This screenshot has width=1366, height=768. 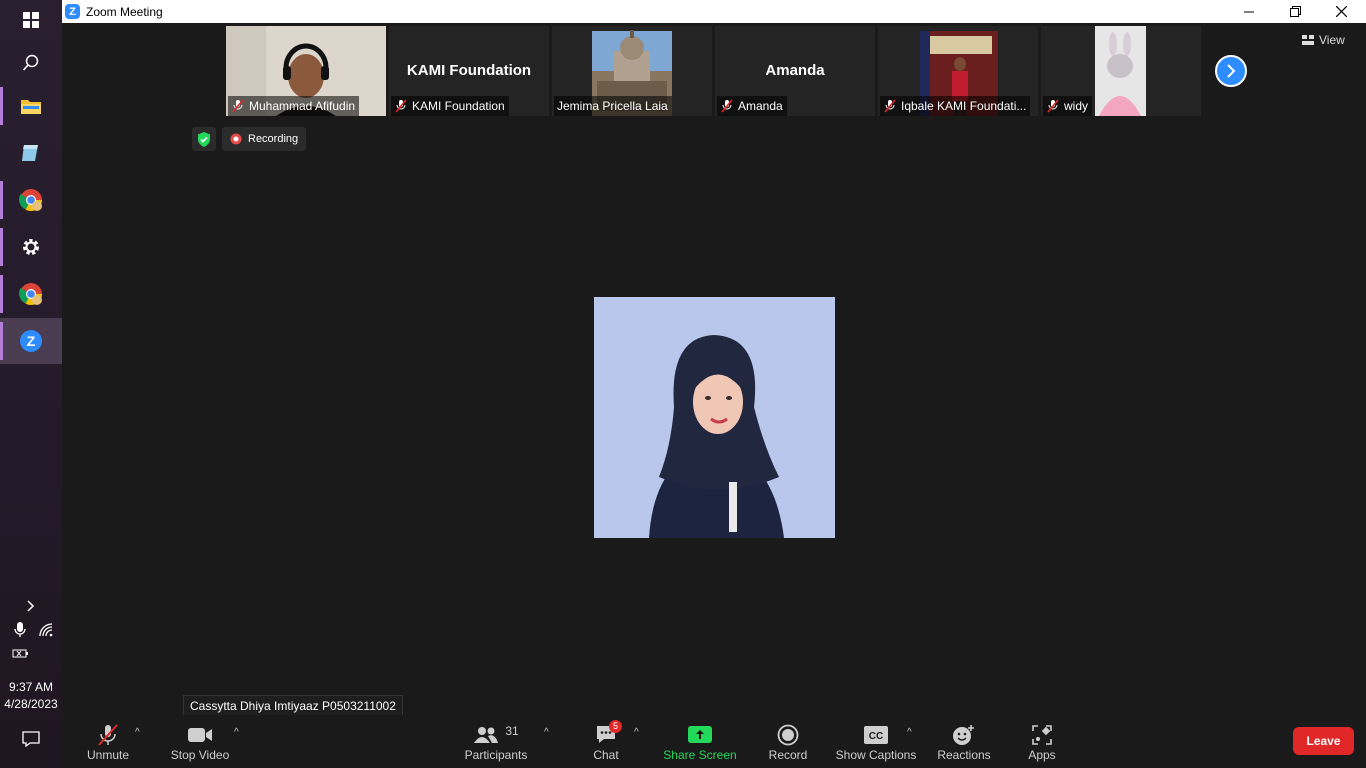 What do you see at coordinates (1323, 741) in the screenshot?
I see `leave-button: Leave` at bounding box center [1323, 741].